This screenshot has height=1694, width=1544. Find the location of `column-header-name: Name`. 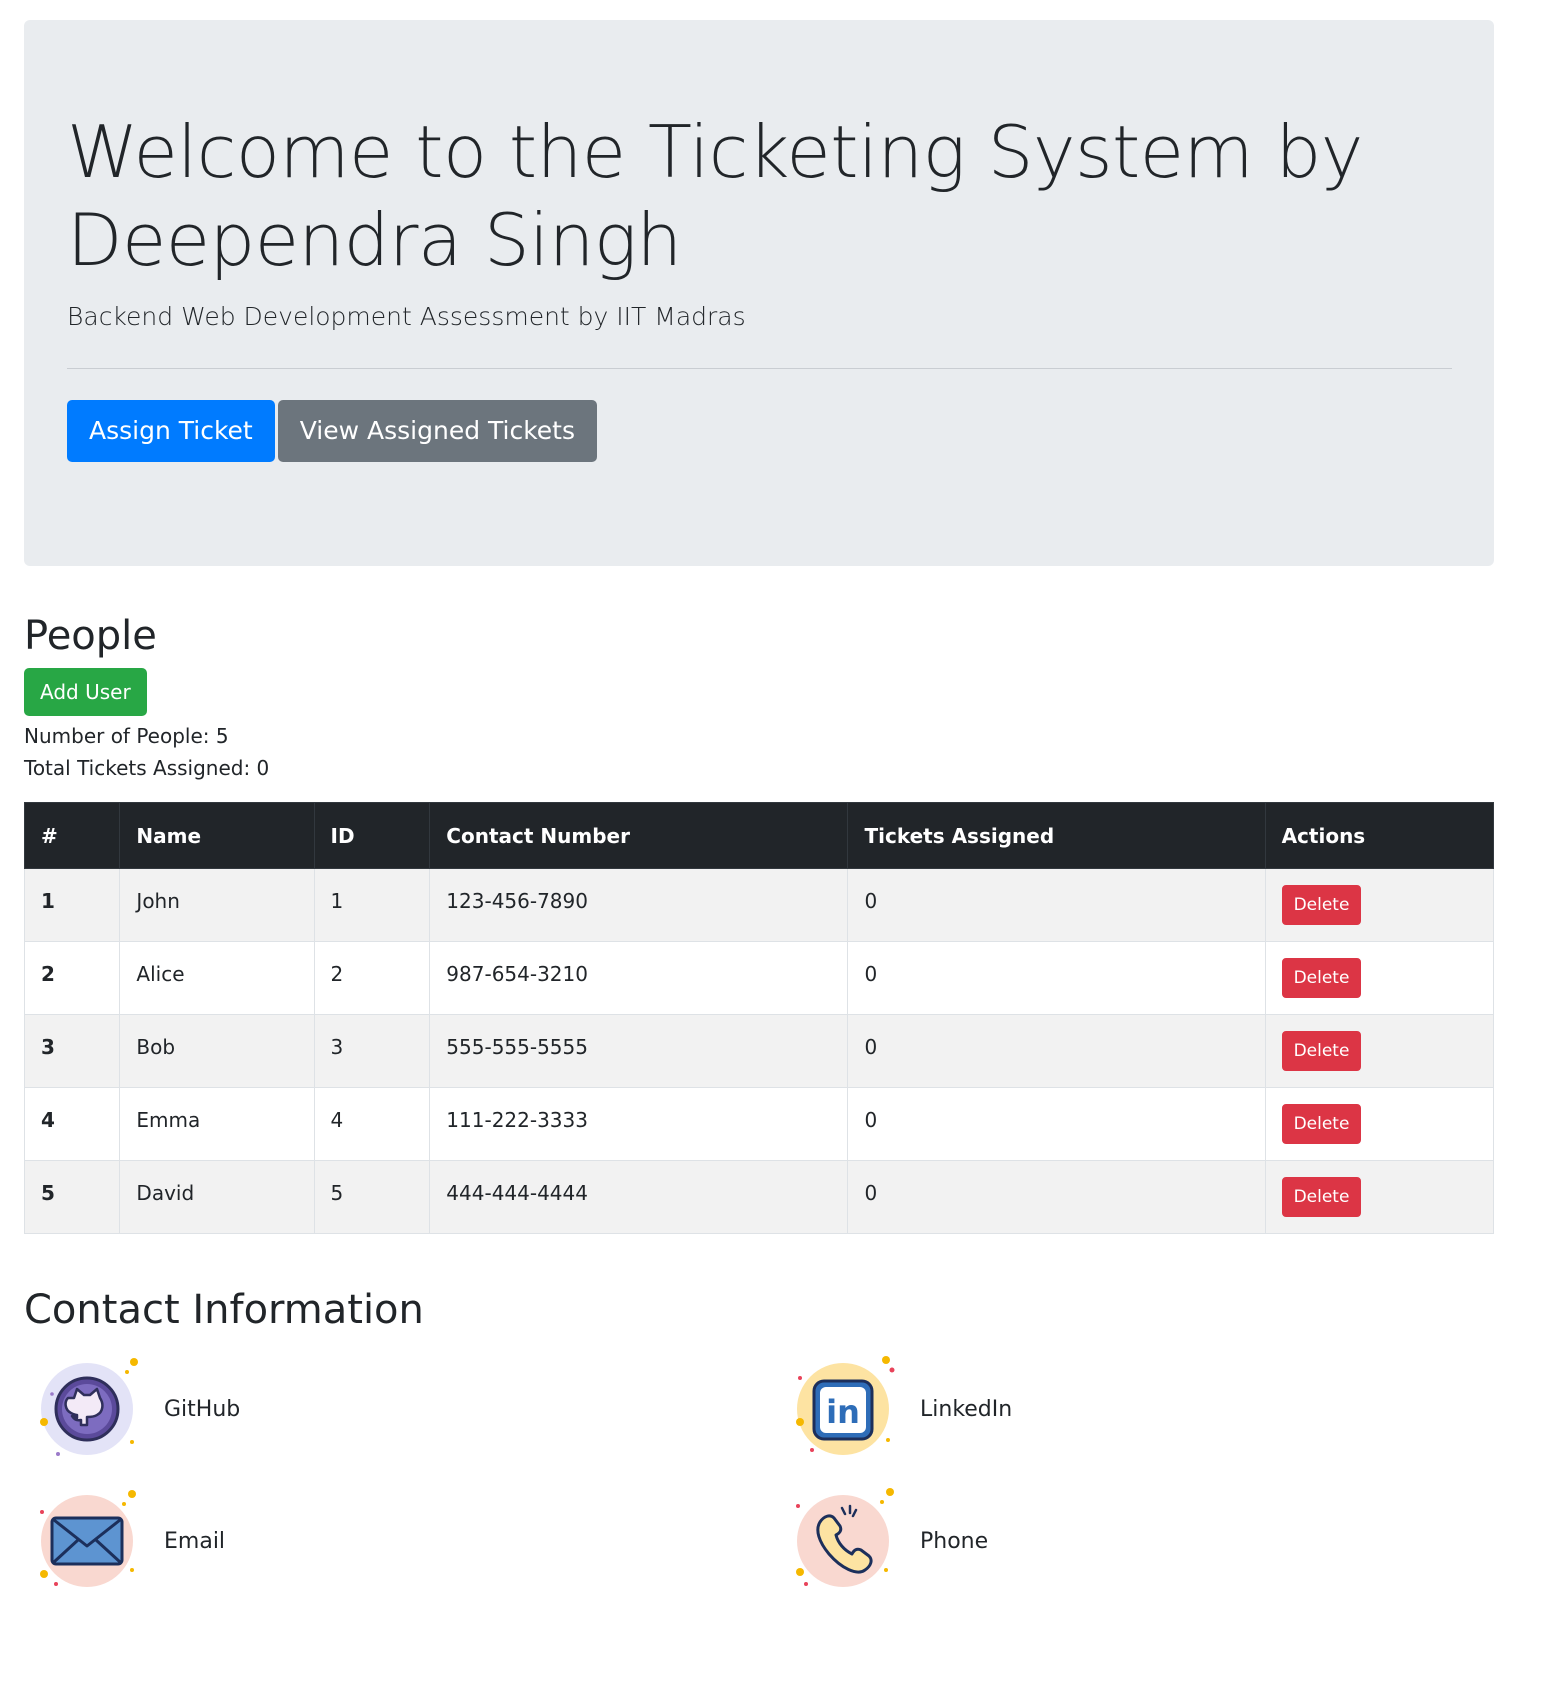

column-header-name: Name is located at coordinates (217, 835).